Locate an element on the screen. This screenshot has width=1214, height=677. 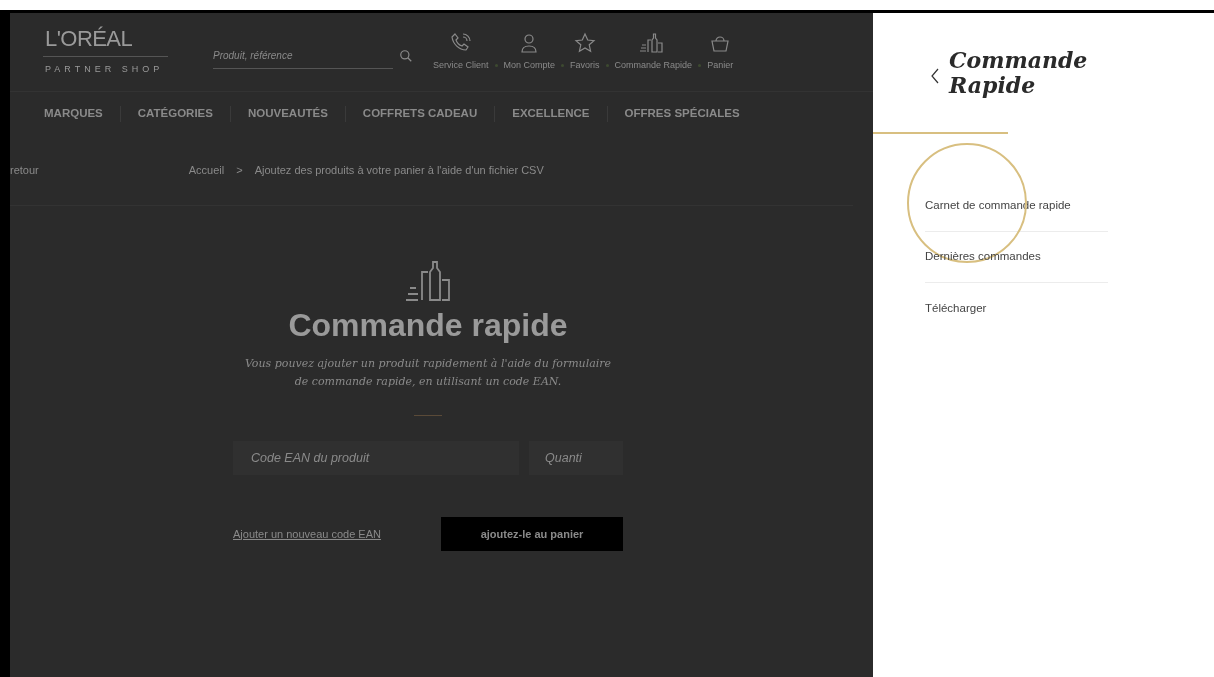
search-field: Produit, référence is located at coordinates (303, 56).